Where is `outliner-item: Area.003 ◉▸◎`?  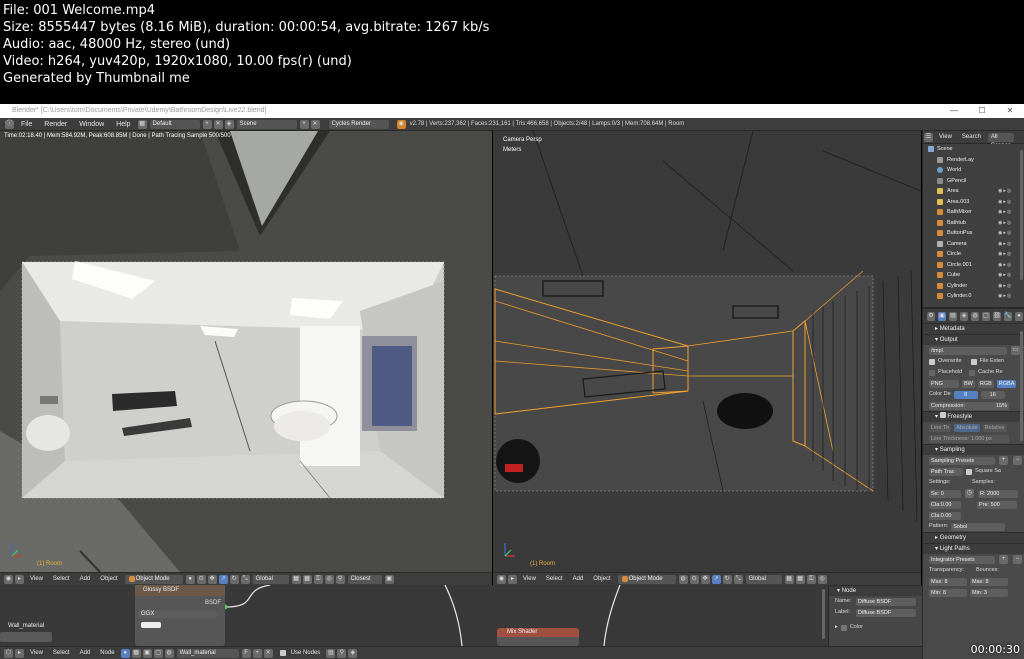
outliner-item: Area.003 ◉▸◎ is located at coordinates (973, 202).